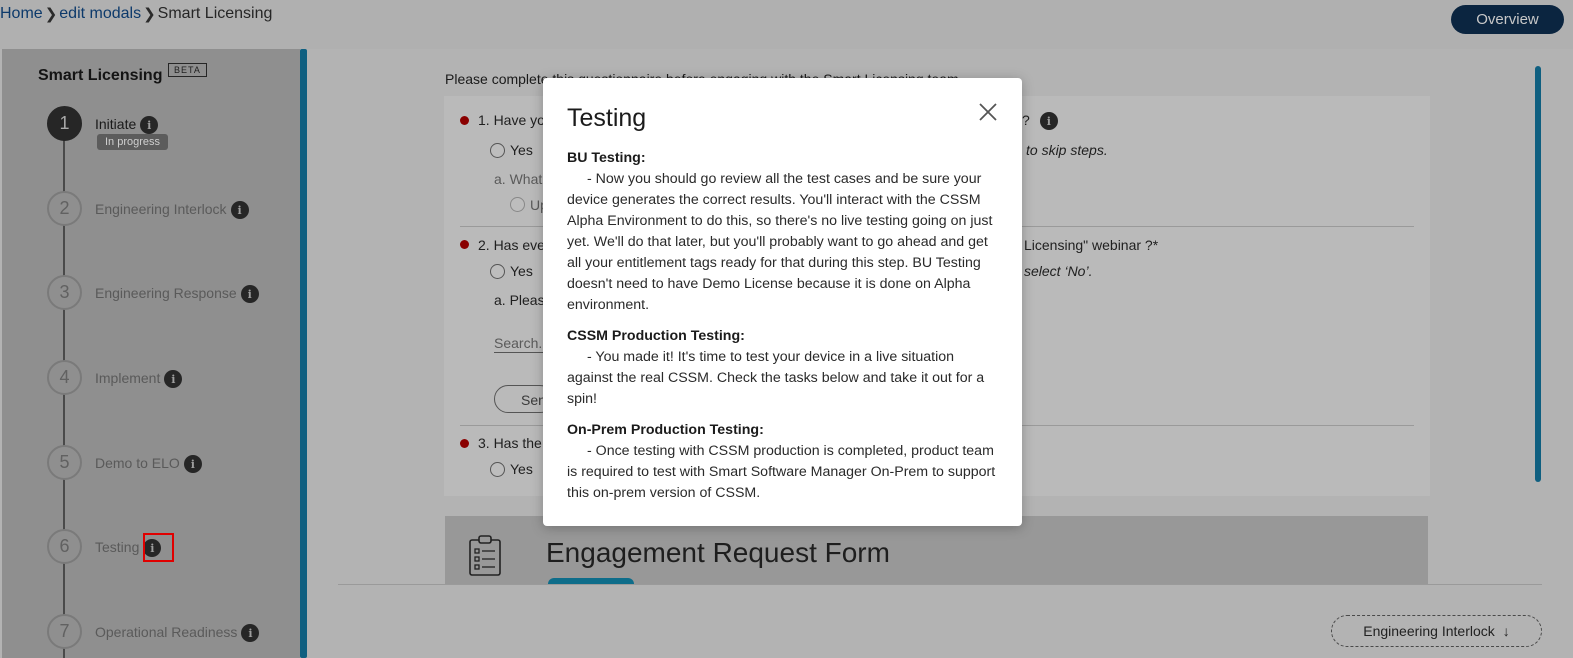 The image size is (1573, 658). Describe the element at coordinates (606, 158) in the screenshot. I see `section-heading: BU Testing:` at that location.